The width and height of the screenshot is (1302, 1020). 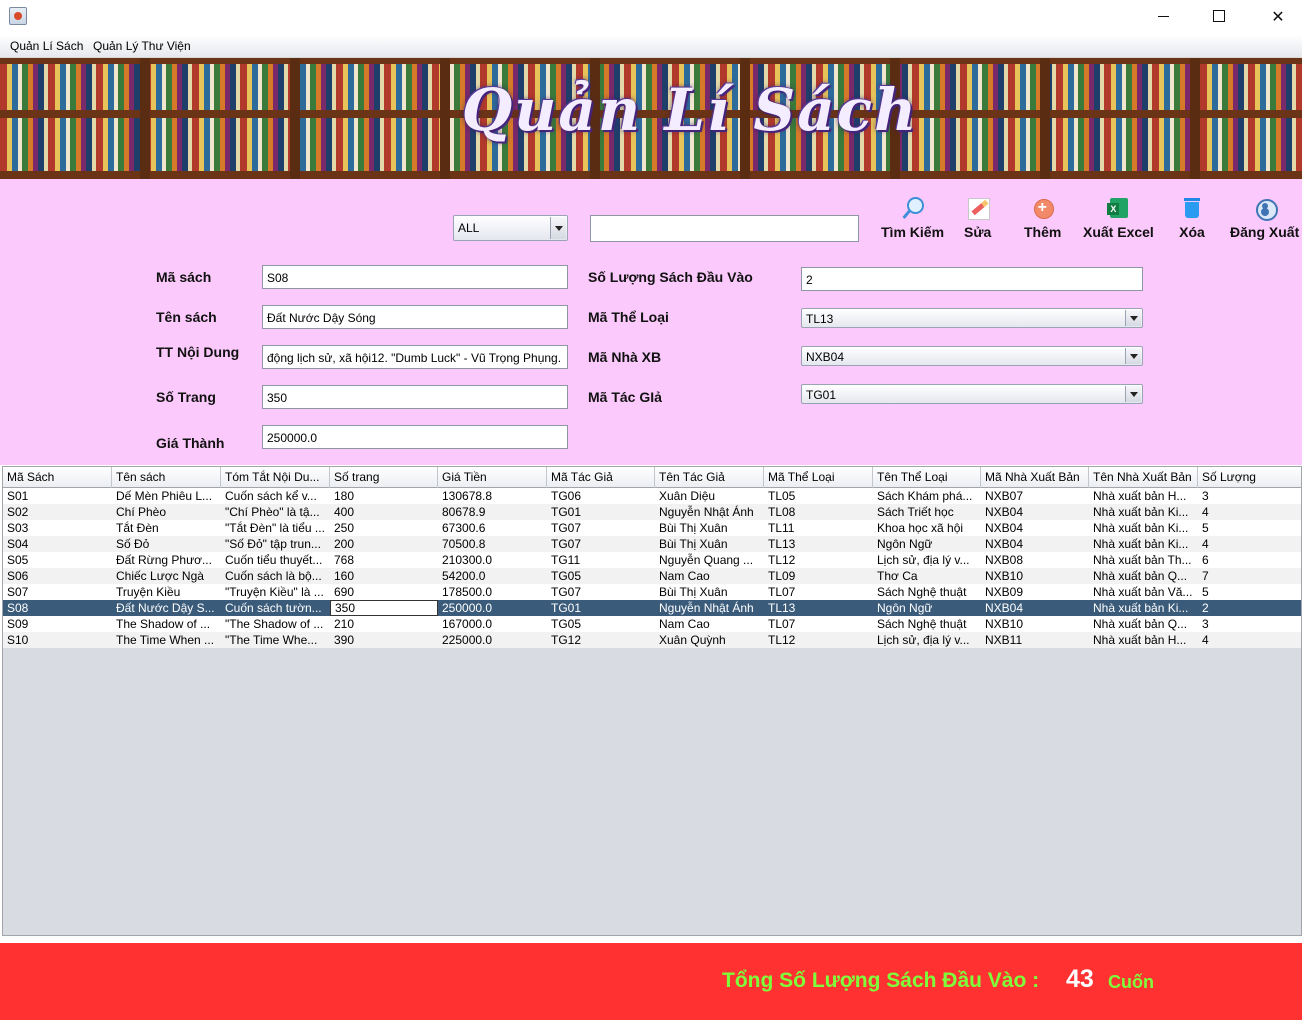 I want to click on author-id-select: TG01, so click(x=972, y=394).